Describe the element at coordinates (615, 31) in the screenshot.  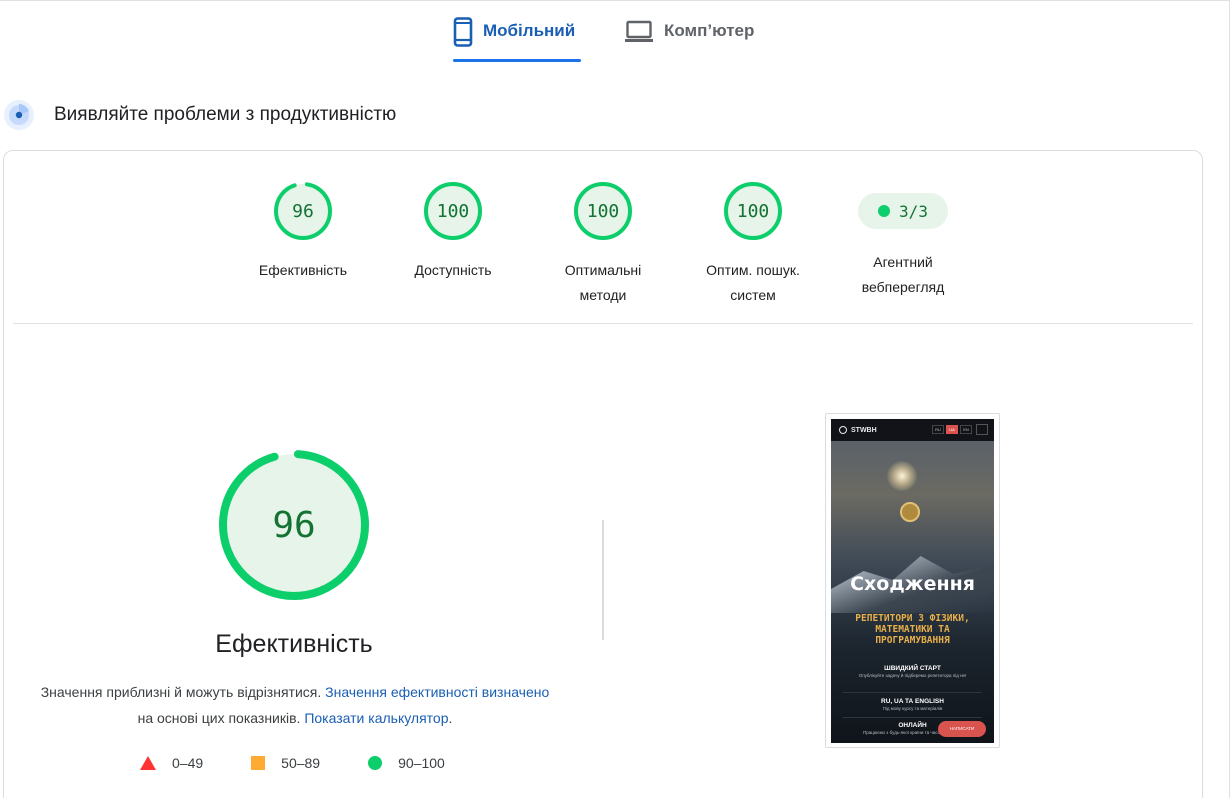
I see `device-tabs: Мобільний Комп’ютер` at that location.